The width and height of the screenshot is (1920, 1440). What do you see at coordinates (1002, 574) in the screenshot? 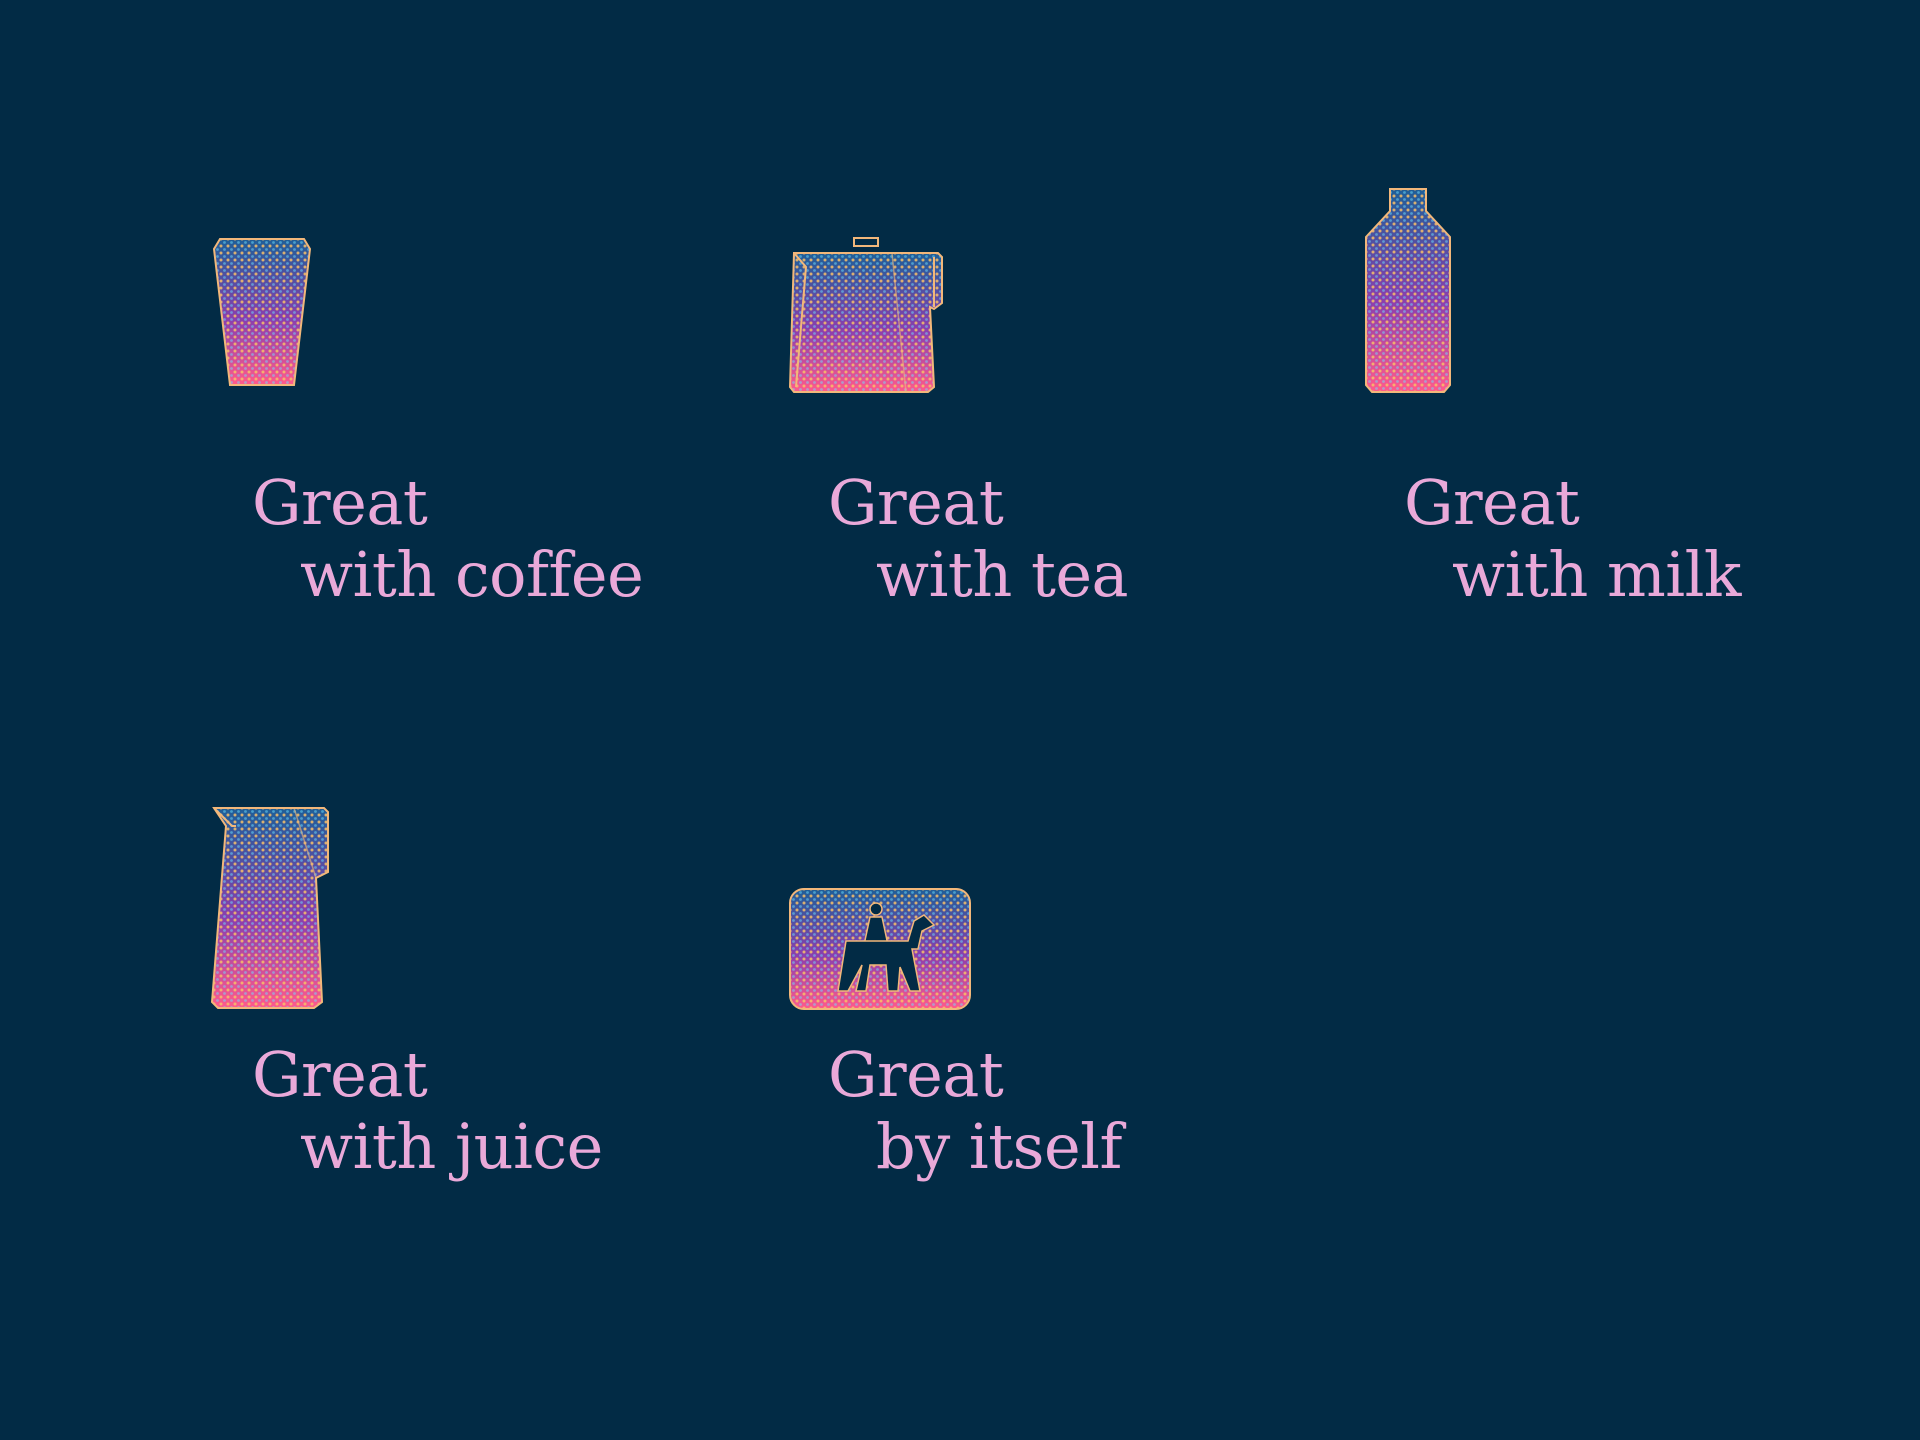
I see `caption-line-2: with tea` at bounding box center [1002, 574].